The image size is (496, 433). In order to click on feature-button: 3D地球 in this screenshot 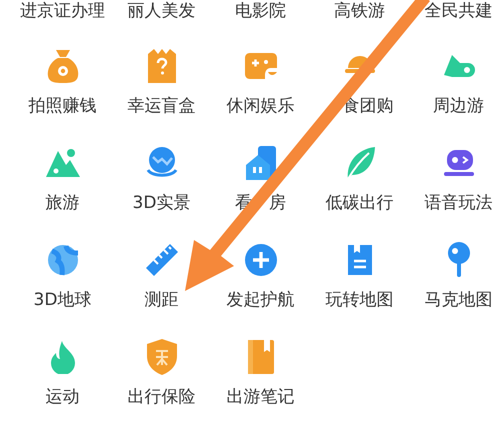, I will do `click(62, 288)`.